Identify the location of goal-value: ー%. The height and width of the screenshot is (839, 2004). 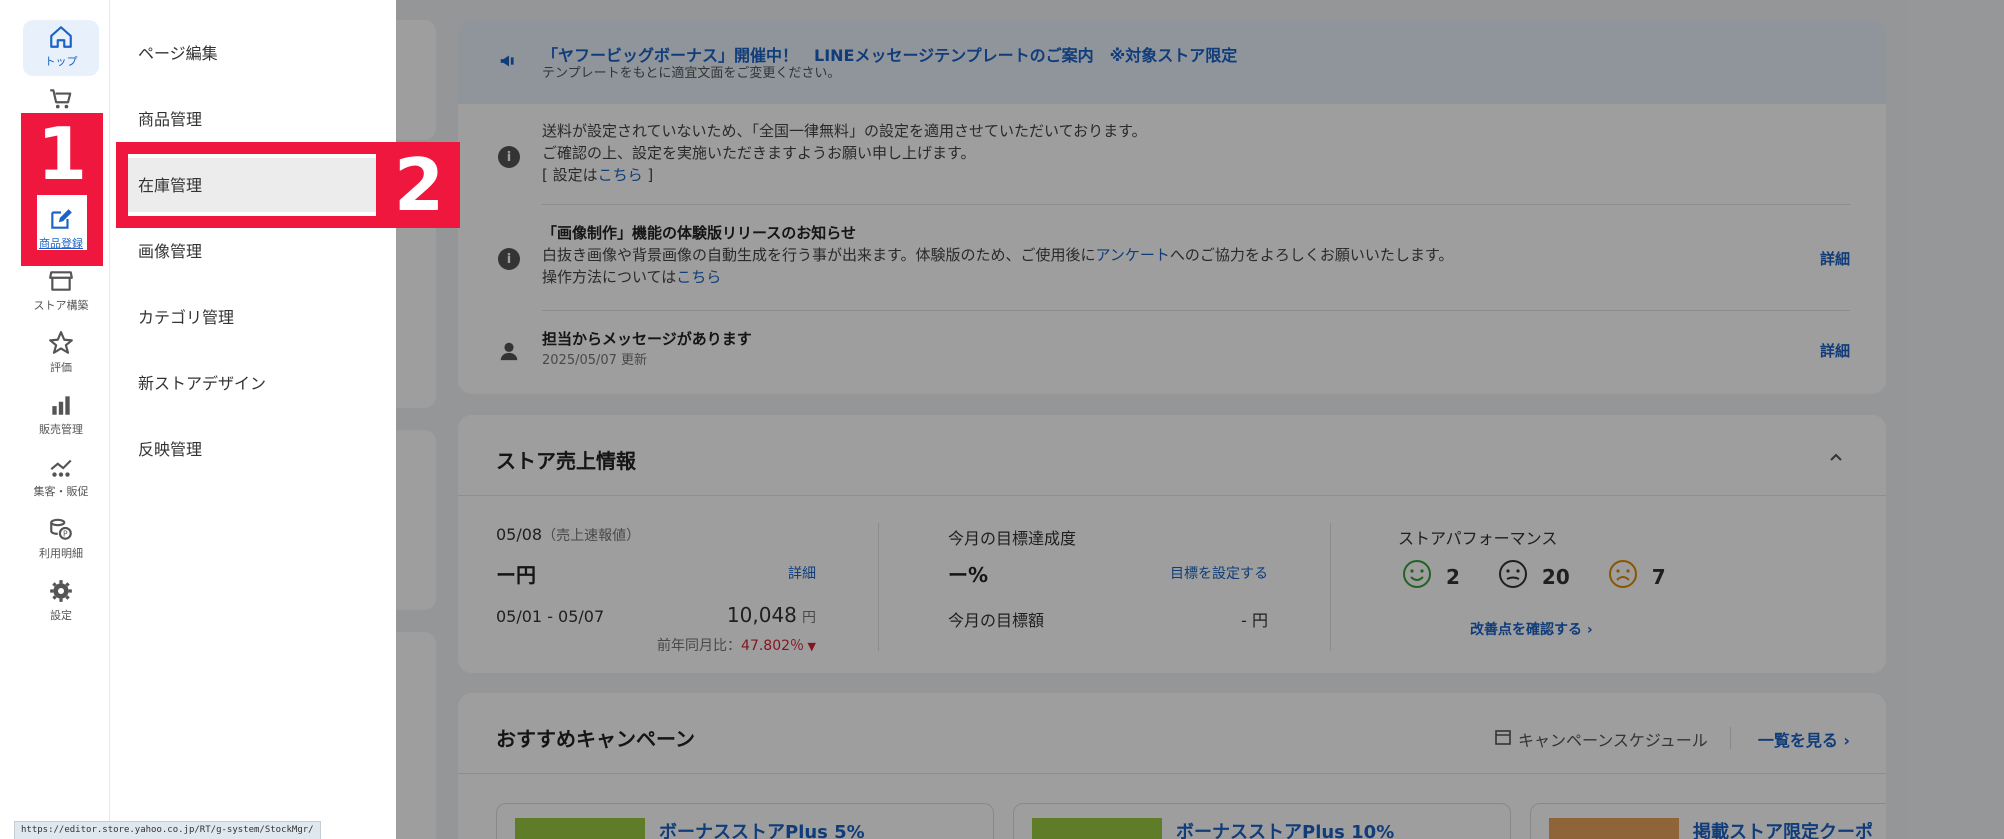
(968, 575).